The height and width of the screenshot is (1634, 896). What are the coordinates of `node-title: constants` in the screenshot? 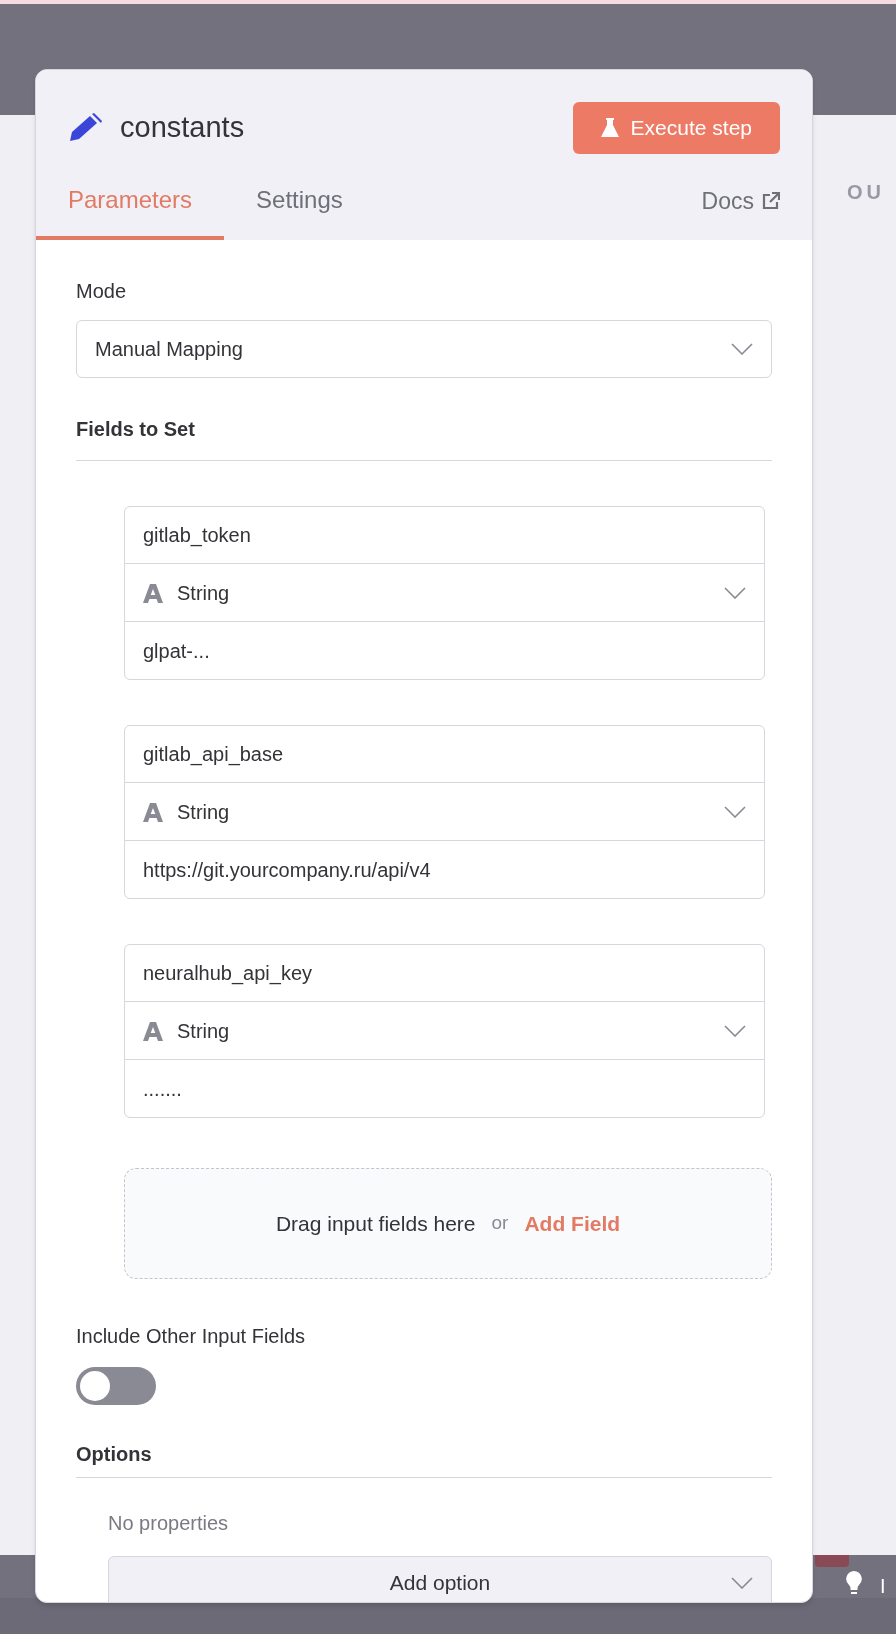 It's located at (182, 128).